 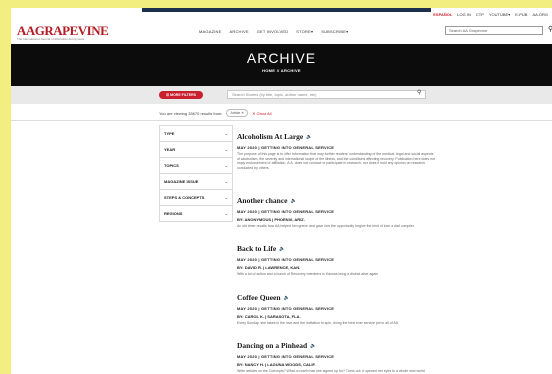 What do you see at coordinates (196, 149) in the screenshot?
I see `facet-year: YEAR ⌄` at bounding box center [196, 149].